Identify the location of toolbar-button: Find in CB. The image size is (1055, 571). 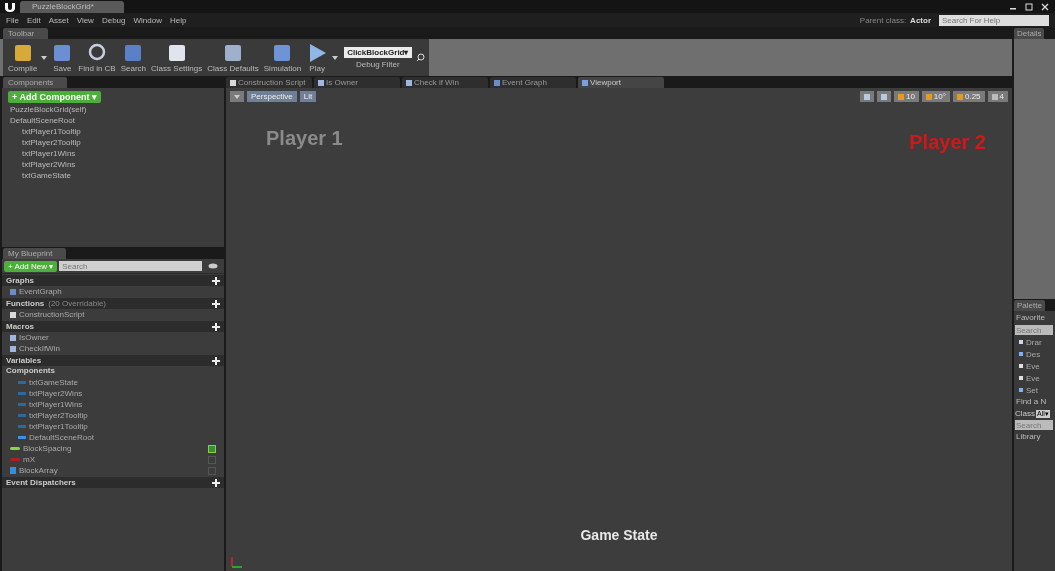
(97, 57).